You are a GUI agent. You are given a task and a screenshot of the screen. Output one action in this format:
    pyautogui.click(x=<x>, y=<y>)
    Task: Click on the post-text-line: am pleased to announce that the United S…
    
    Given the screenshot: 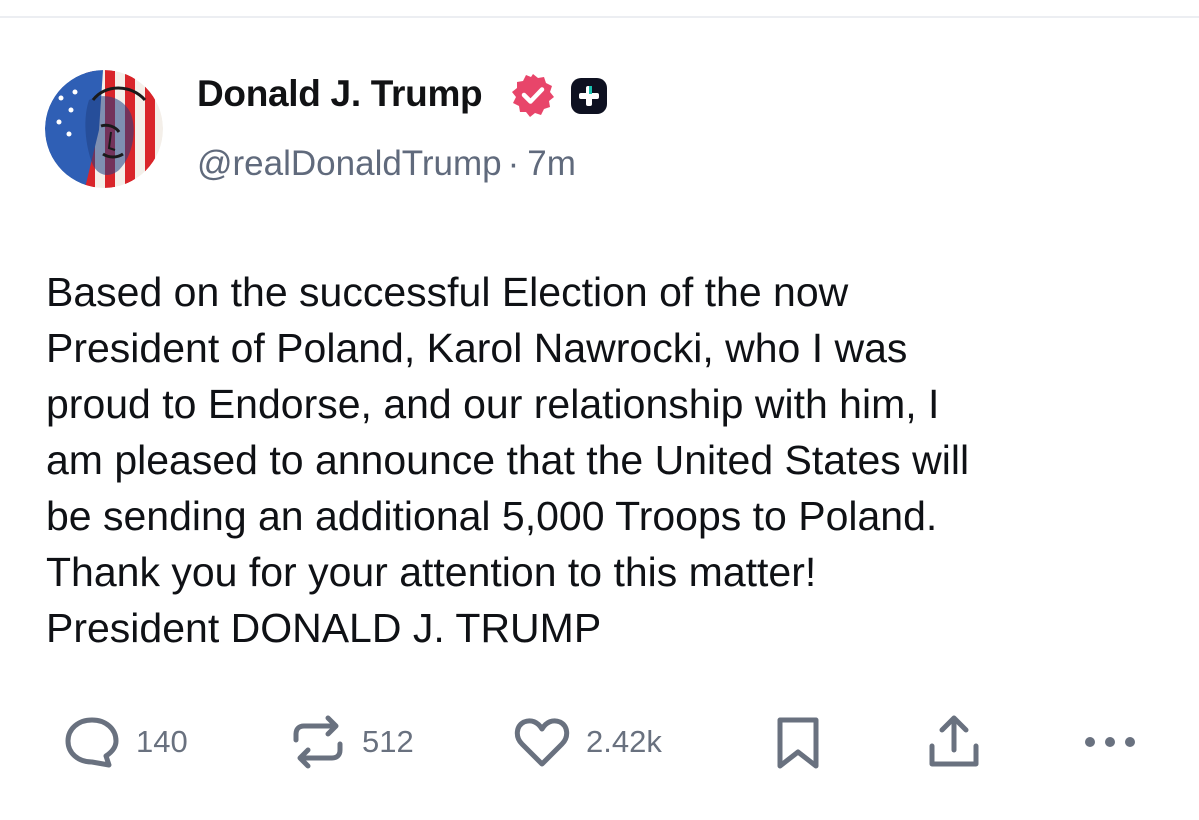 What is the action you would take?
    pyautogui.click(x=508, y=460)
    